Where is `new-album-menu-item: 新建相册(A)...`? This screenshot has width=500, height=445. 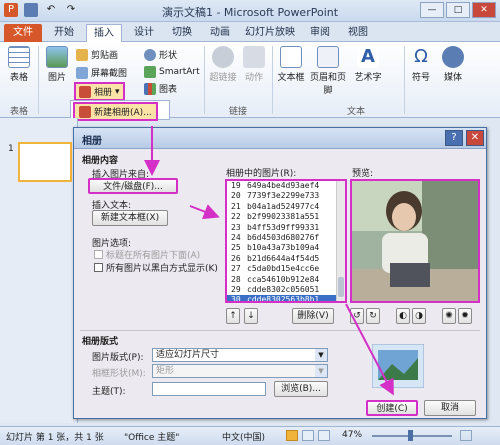 new-album-menu-item: 新建相册(A)... is located at coordinates (115, 111).